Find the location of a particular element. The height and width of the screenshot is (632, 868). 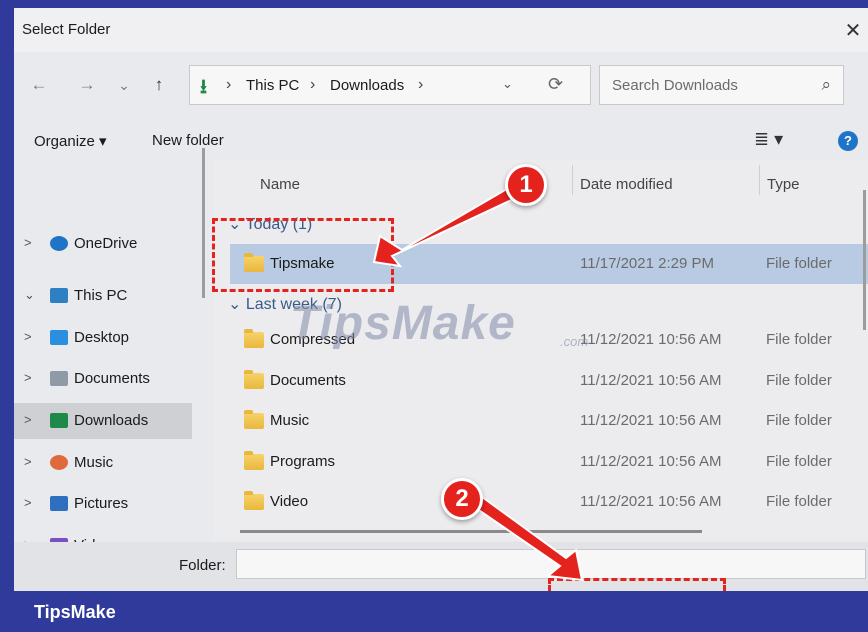

step-1-badge: 1 is located at coordinates (526, 185).